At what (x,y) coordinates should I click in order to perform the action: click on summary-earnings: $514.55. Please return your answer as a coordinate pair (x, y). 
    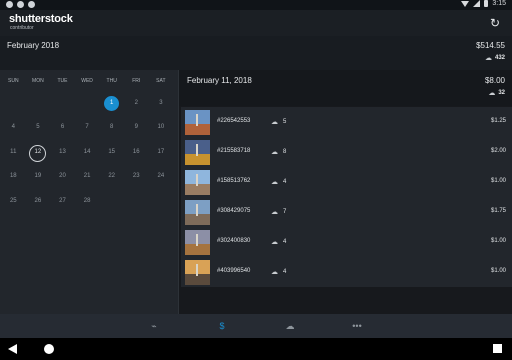
    Looking at the image, I should click on (490, 45).